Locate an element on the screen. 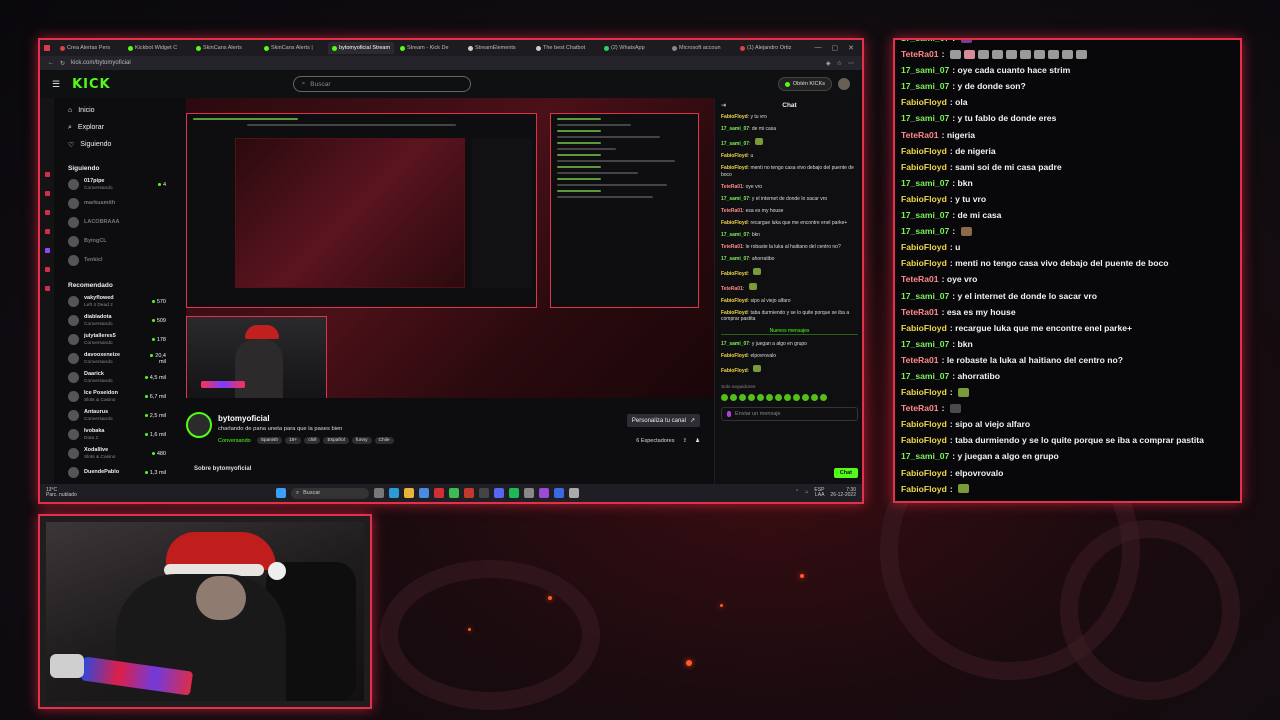 This screenshot has height=720, width=1280. browser-tab: StreamElements is located at coordinates (497, 48).